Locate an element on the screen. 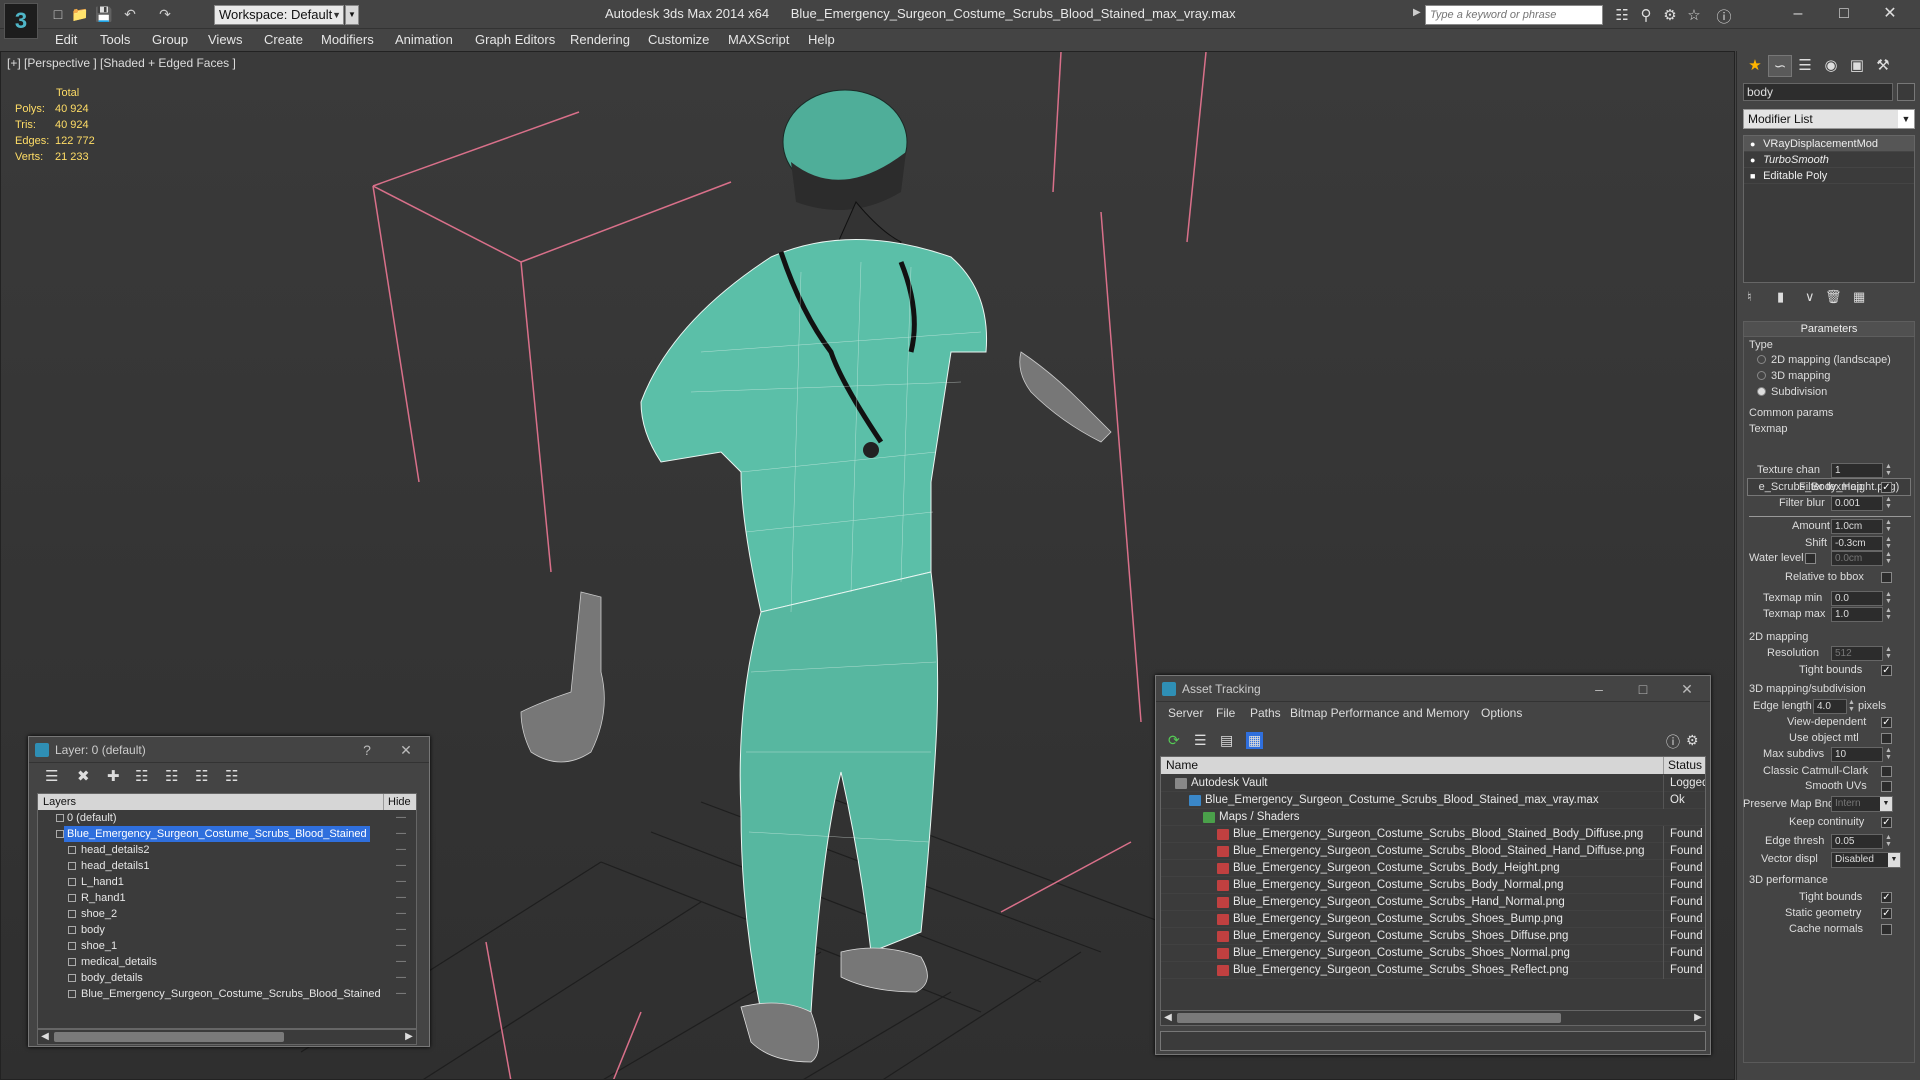  radio-3d-mapping: 3D mapping is located at coordinates (1793, 376).